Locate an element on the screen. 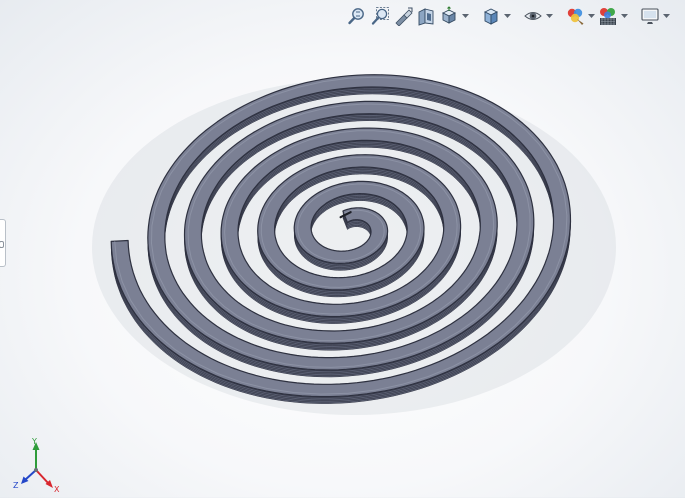  display-style-button is located at coordinates (491, 16).